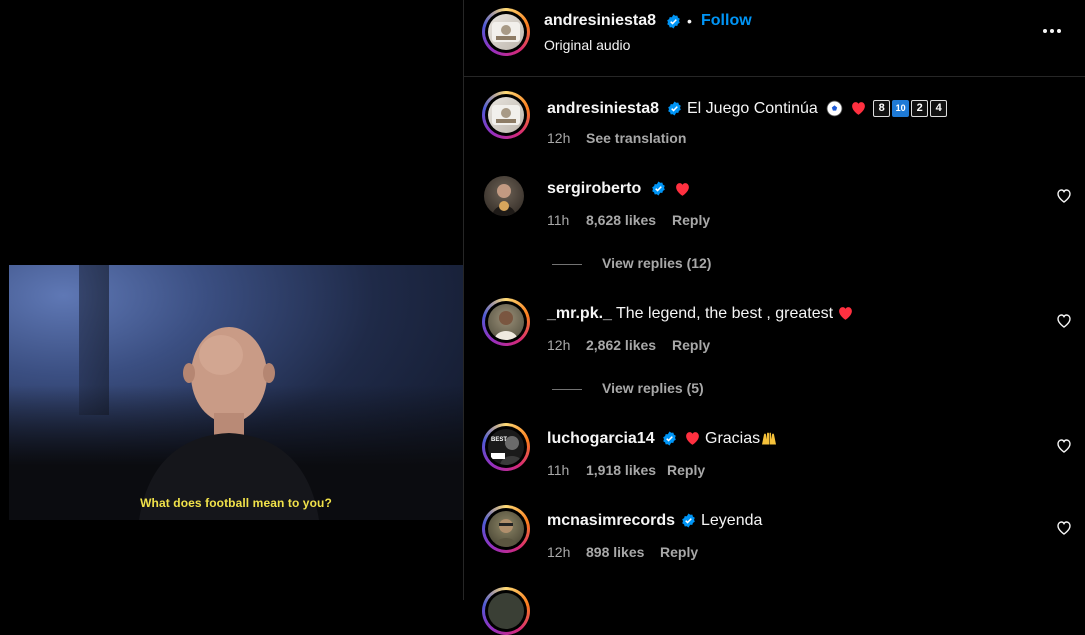 This screenshot has height=635, width=1085. Describe the element at coordinates (901, 109) in the screenshot. I see `keycap-10: 10` at that location.